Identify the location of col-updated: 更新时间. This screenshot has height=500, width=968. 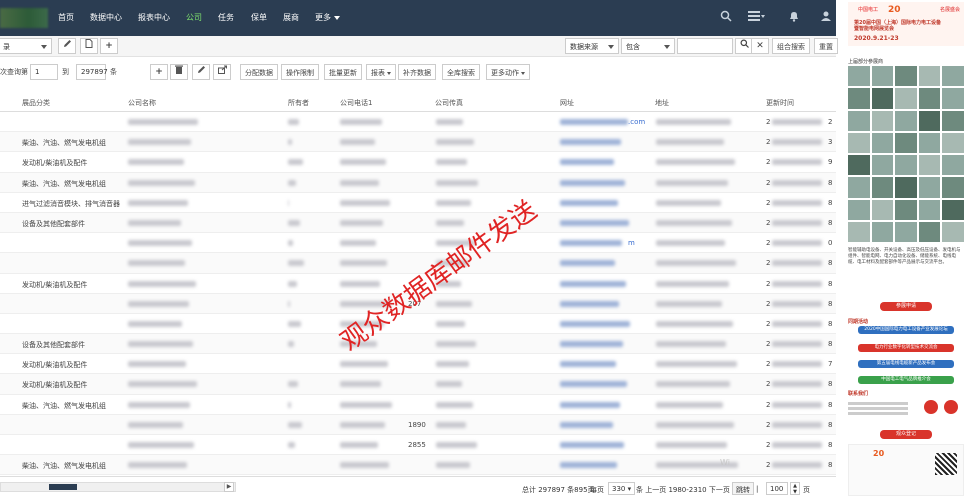
(780, 103).